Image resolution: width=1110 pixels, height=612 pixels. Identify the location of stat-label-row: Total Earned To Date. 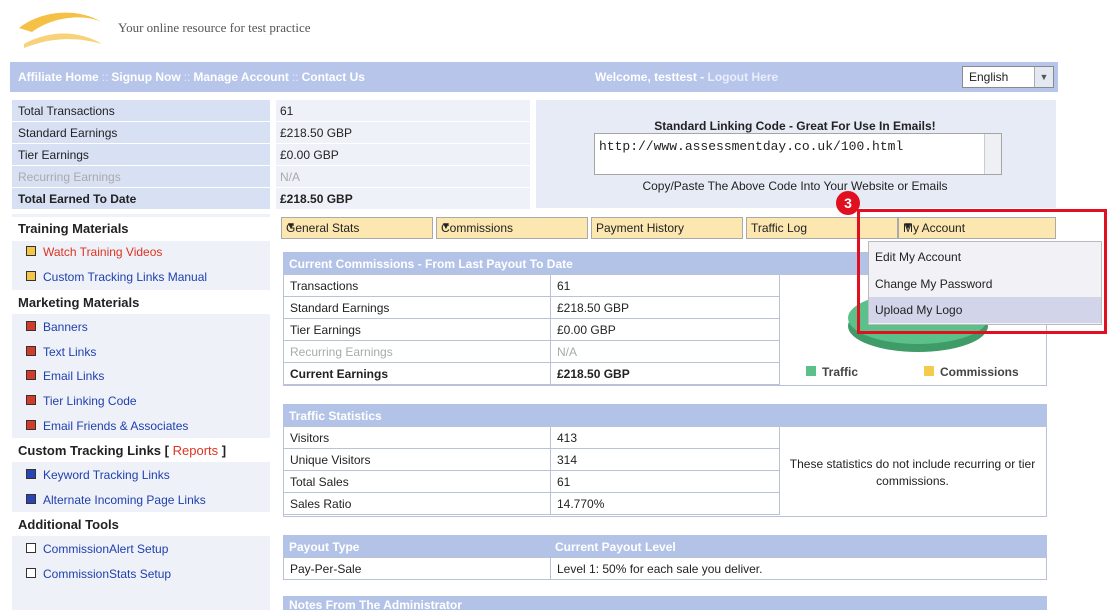
(141, 199).